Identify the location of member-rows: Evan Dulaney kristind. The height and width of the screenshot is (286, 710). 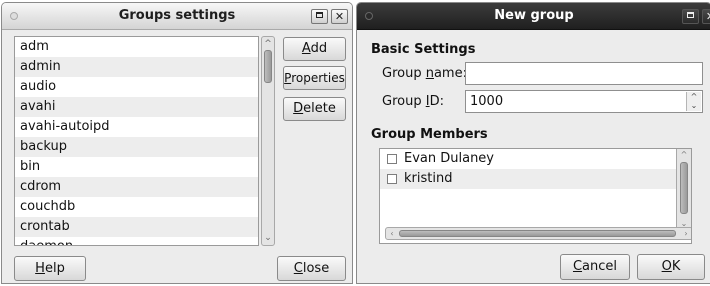
(535, 169).